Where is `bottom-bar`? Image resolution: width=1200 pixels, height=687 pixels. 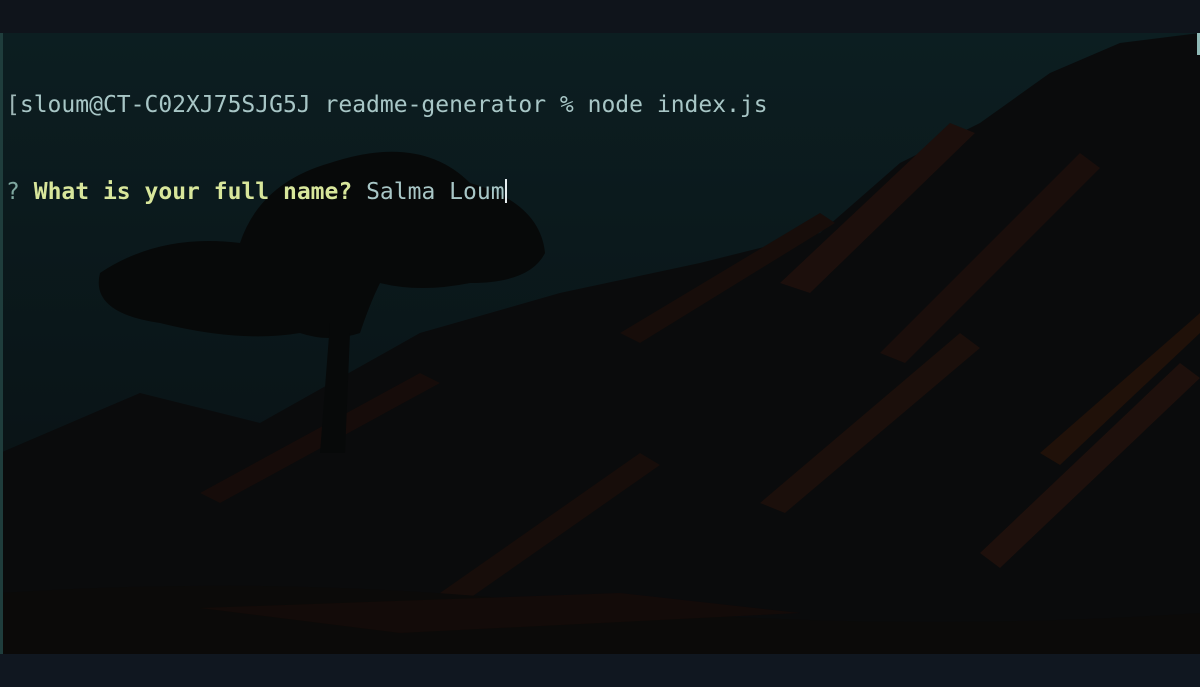 bottom-bar is located at coordinates (600, 670).